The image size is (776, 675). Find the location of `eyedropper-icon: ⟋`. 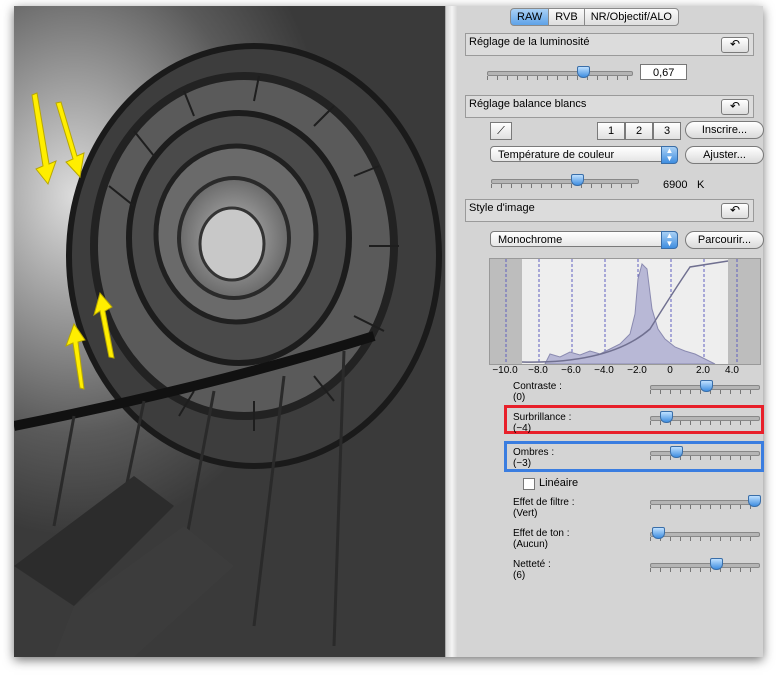

eyedropper-icon: ⟋ is located at coordinates (501, 131).